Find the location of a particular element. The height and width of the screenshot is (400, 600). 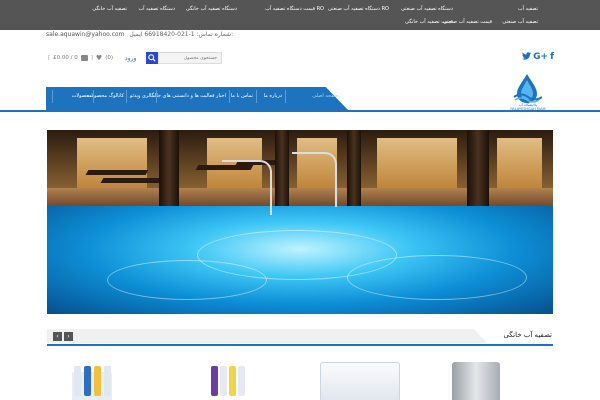

google-plus-icon: G+ is located at coordinates (540, 57).